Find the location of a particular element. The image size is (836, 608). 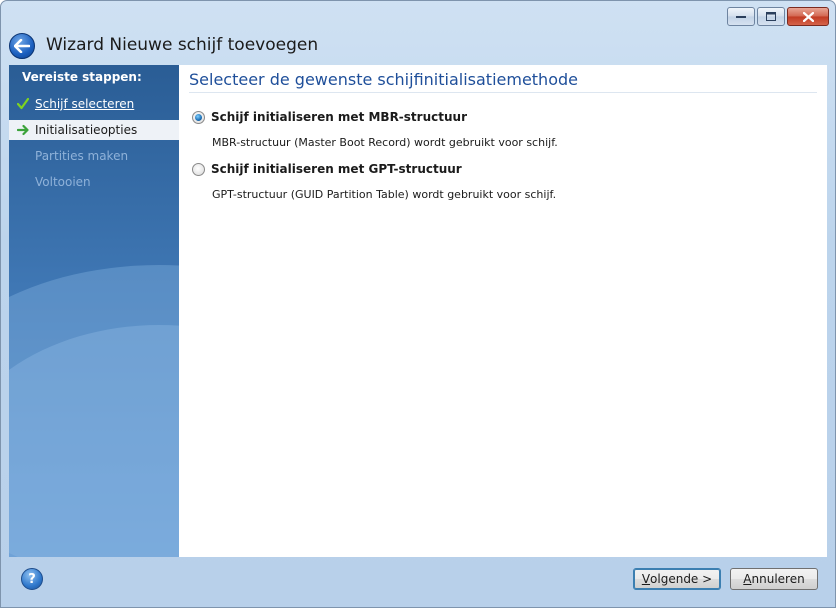

next-accelerator: V is located at coordinates (646, 579).